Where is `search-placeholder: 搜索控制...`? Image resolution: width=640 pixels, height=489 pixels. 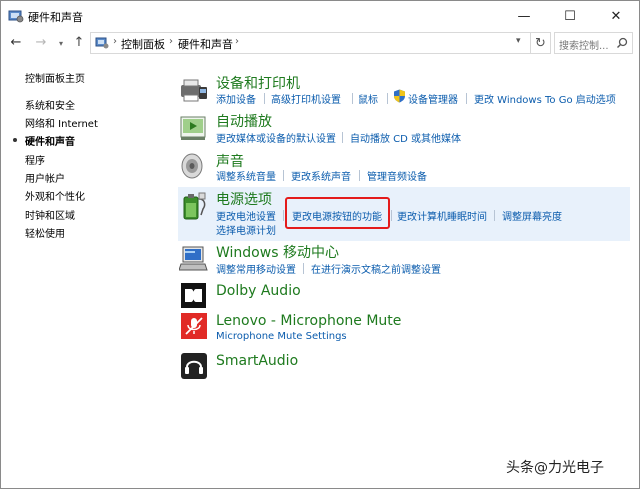 search-placeholder: 搜索控制... is located at coordinates (584, 44).